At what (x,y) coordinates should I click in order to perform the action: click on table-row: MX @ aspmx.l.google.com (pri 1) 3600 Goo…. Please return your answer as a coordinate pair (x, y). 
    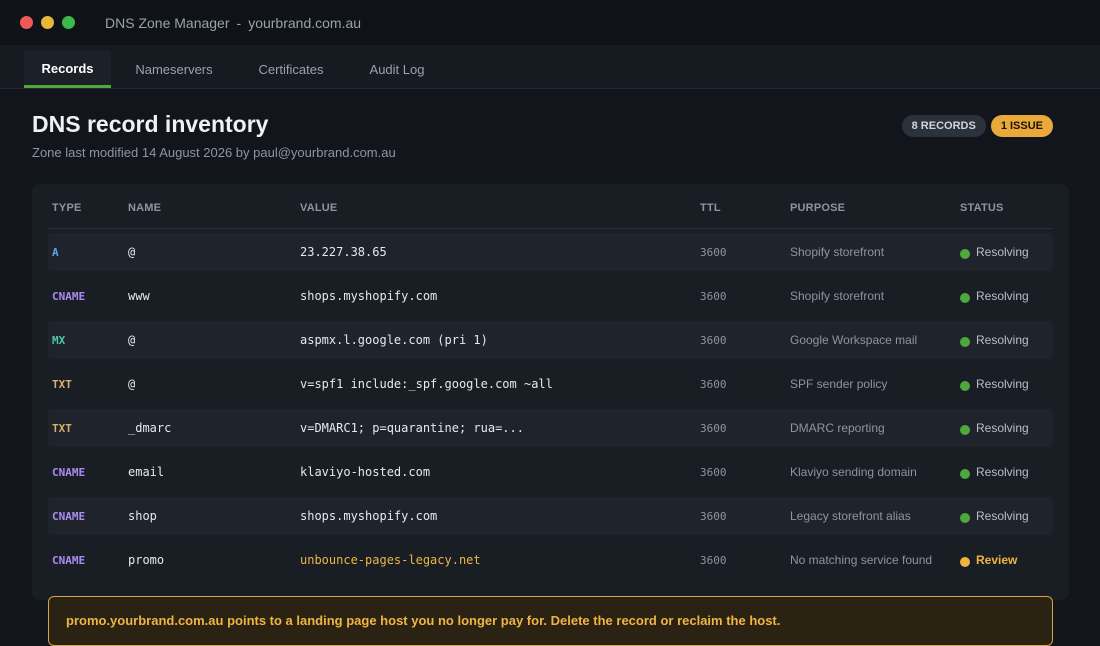
    Looking at the image, I should click on (550, 340).